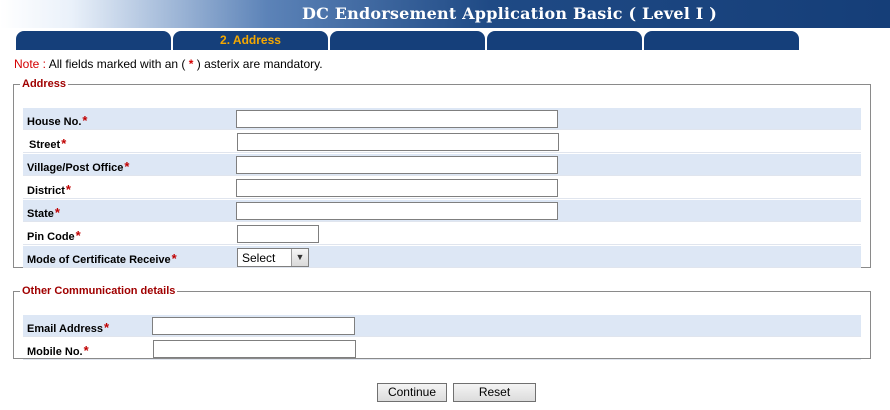 The height and width of the screenshot is (410, 890). What do you see at coordinates (78, 166) in the screenshot?
I see `village-label: Village/Post Office*` at bounding box center [78, 166].